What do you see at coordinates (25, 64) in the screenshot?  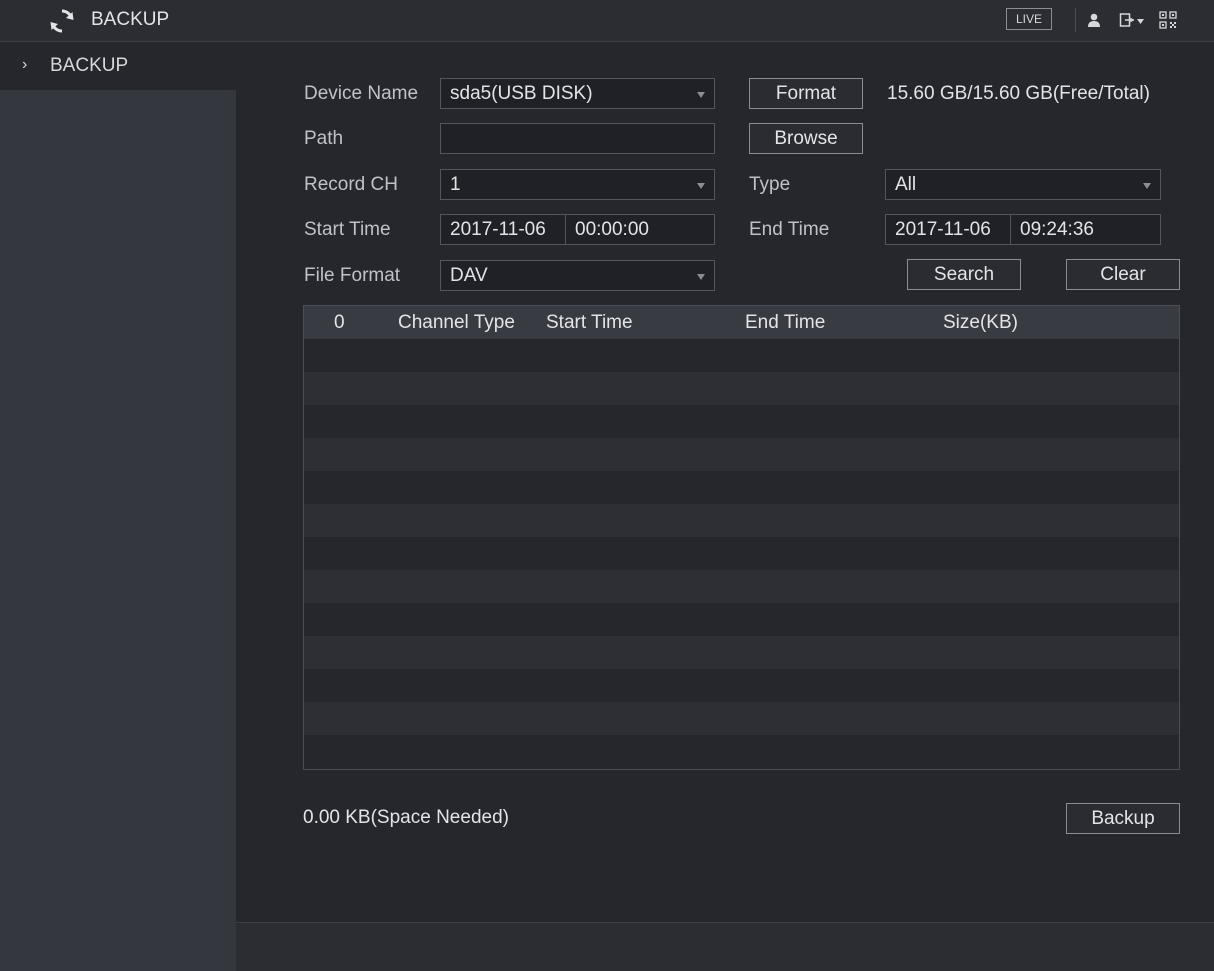 I see `chevron-right-icon: ›` at bounding box center [25, 64].